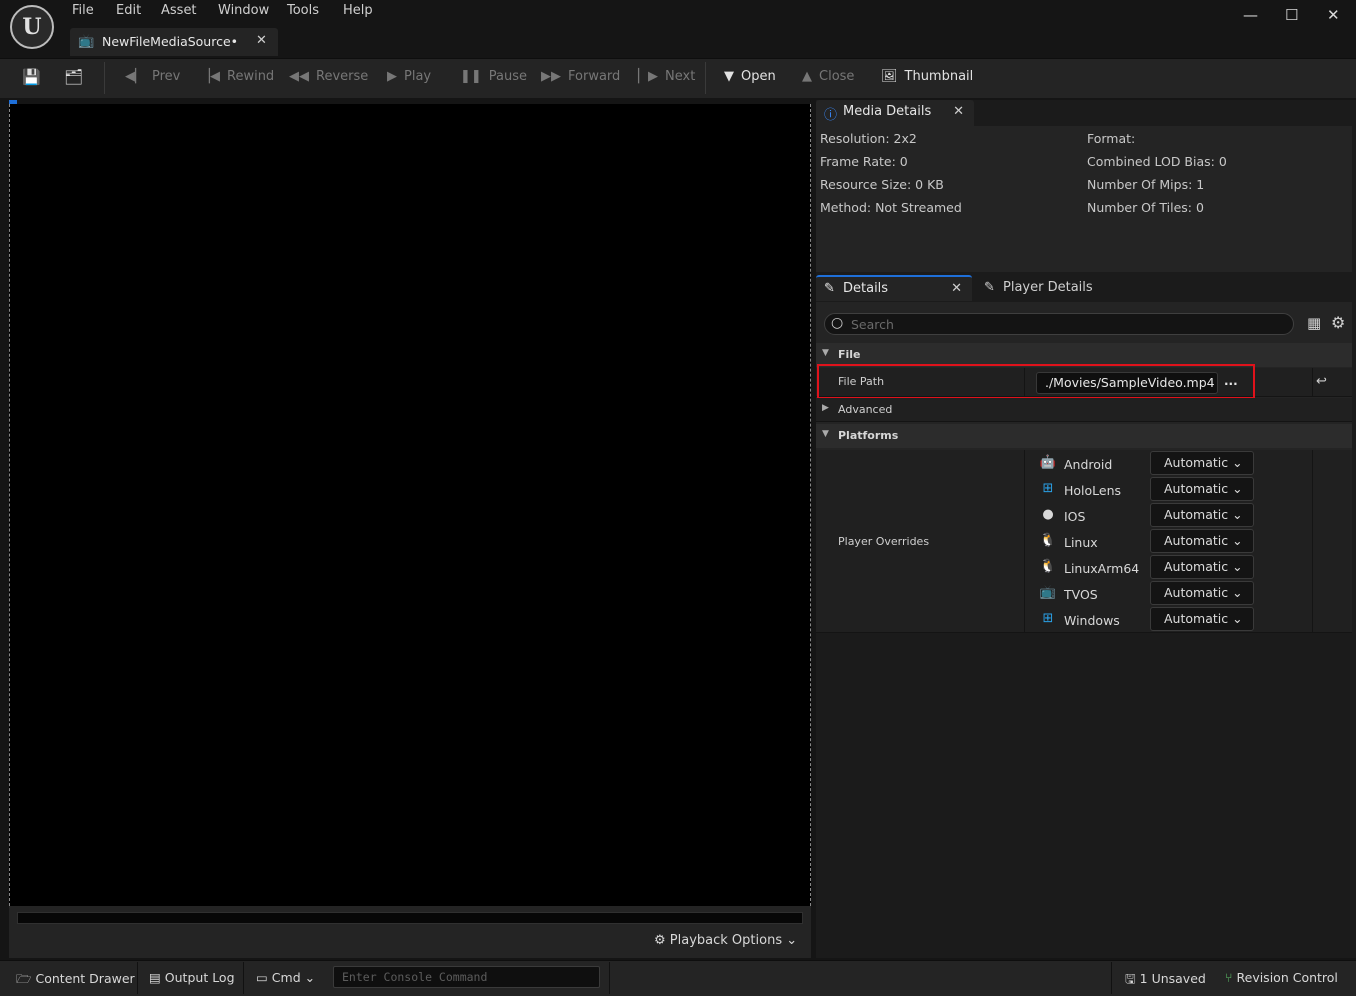  I want to click on next-button: ▏▶ Next, so click(666, 76).